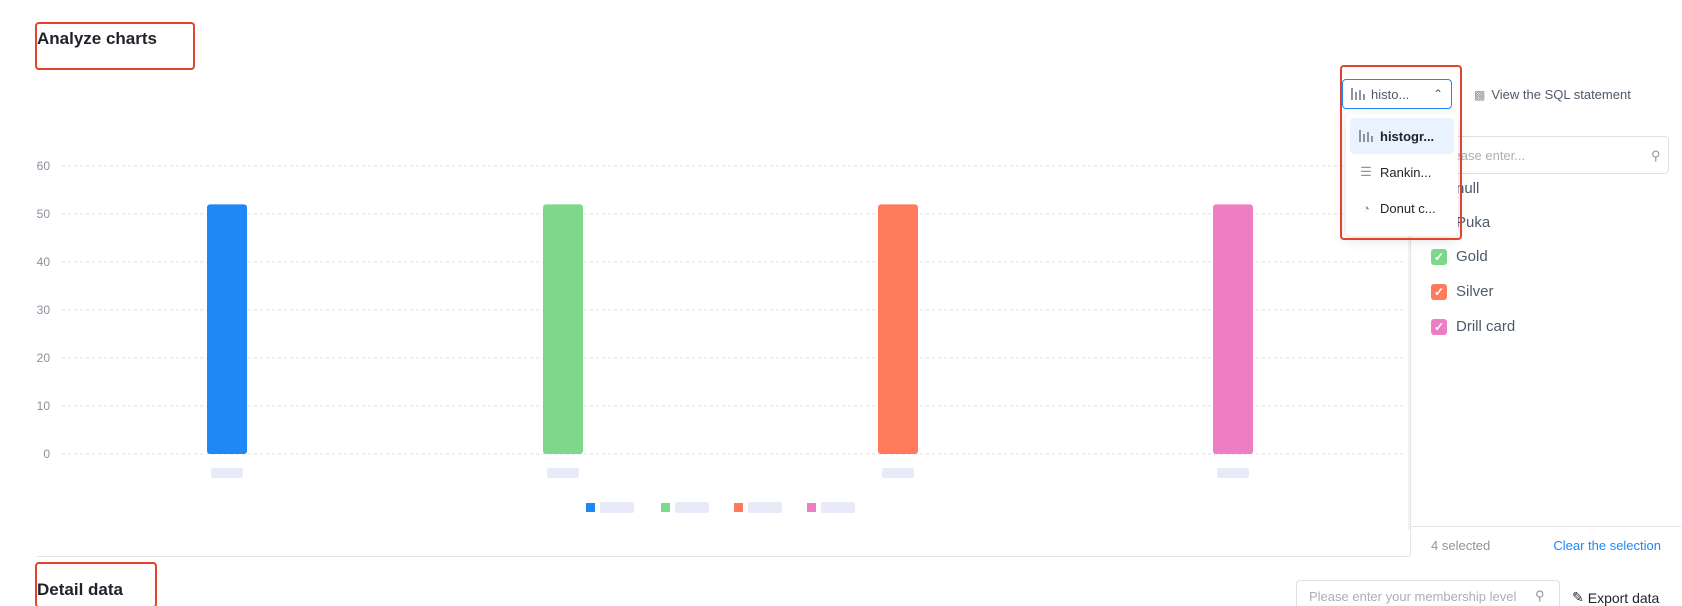 This screenshot has height=606, width=1682. I want to click on view-sql-link: ▩ View the SQL statement, so click(1552, 94).